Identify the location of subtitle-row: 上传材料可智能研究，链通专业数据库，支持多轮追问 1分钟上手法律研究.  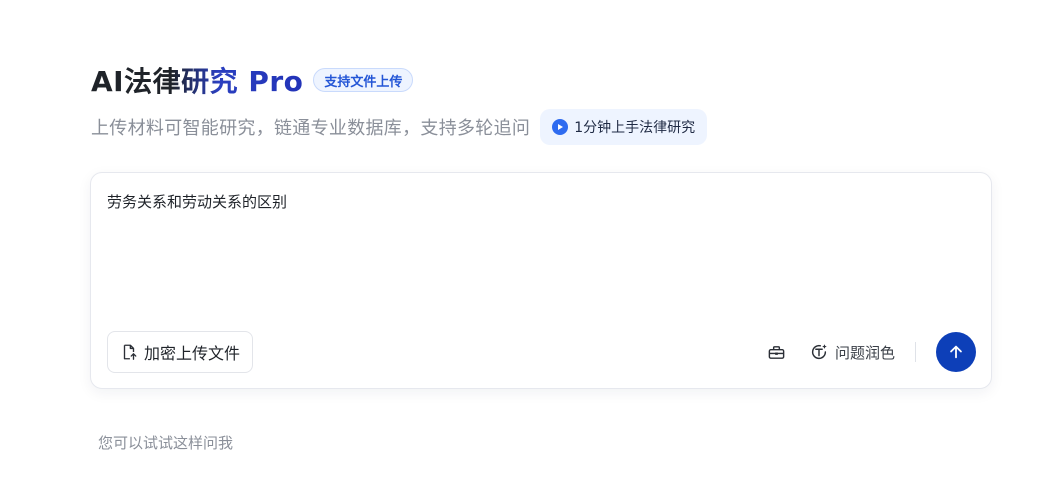
(399, 127).